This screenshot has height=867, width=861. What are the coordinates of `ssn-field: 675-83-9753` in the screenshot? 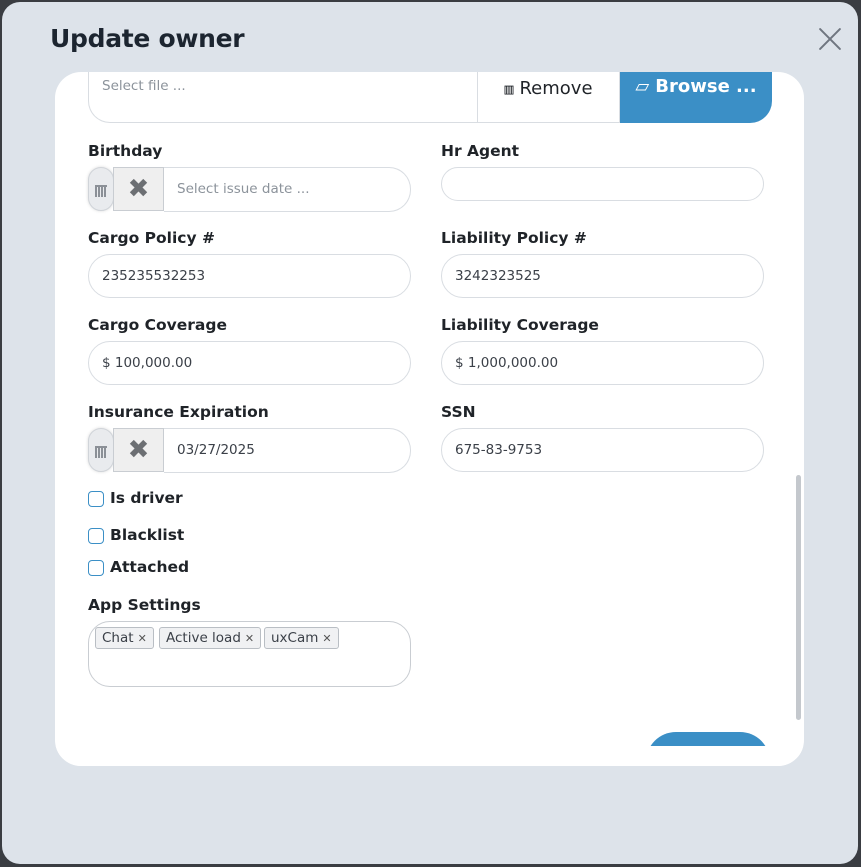 It's located at (602, 450).